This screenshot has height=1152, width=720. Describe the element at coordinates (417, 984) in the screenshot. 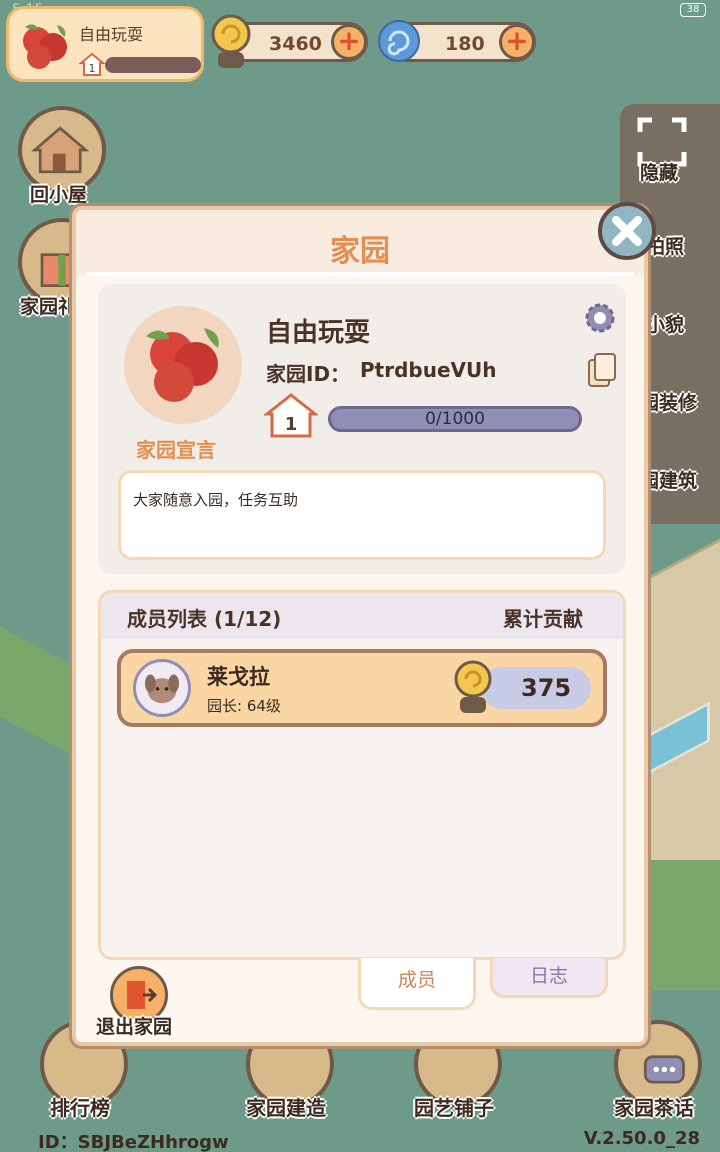

I see `tab-members: 成员` at that location.